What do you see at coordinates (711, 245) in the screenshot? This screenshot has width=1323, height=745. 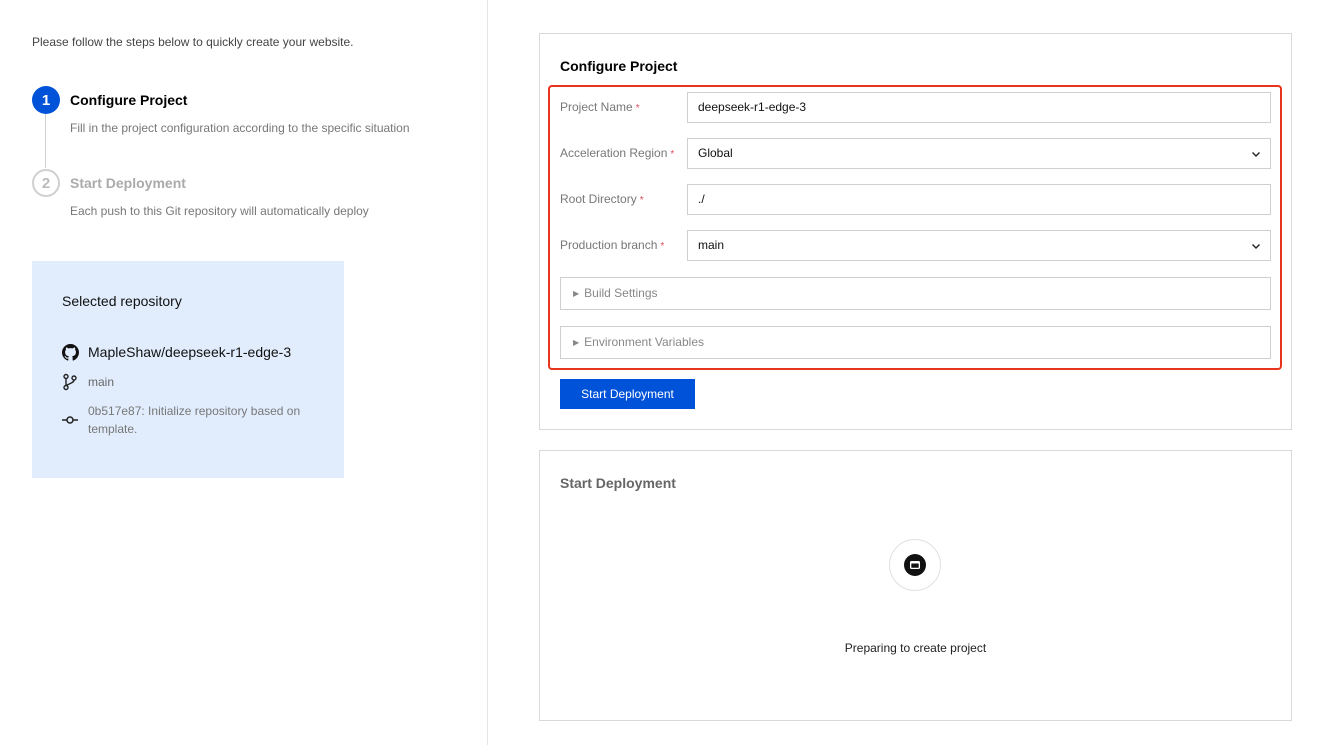 I see `production-branch-value: main` at bounding box center [711, 245].